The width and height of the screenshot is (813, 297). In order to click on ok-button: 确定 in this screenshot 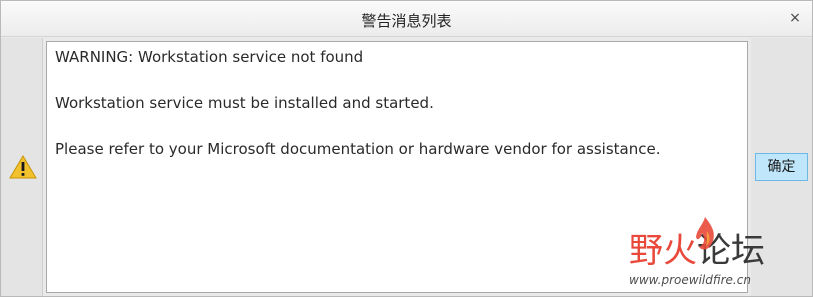, I will do `click(781, 167)`.